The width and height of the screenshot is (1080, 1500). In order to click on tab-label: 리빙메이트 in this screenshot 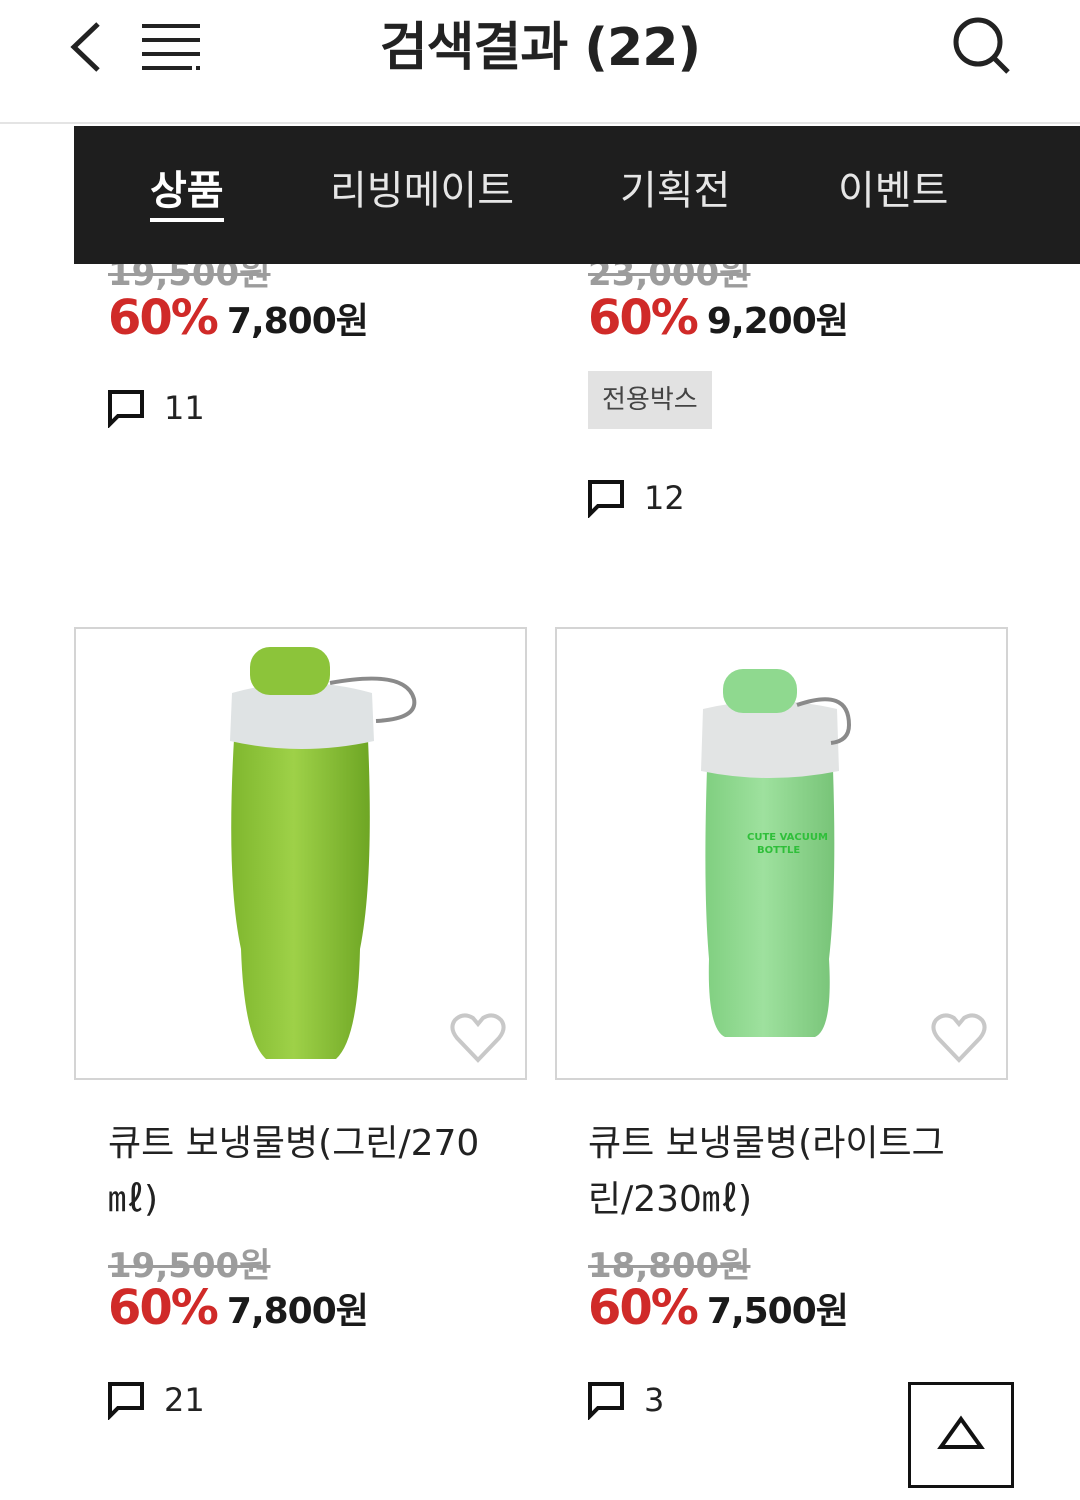, I will do `click(422, 191)`.